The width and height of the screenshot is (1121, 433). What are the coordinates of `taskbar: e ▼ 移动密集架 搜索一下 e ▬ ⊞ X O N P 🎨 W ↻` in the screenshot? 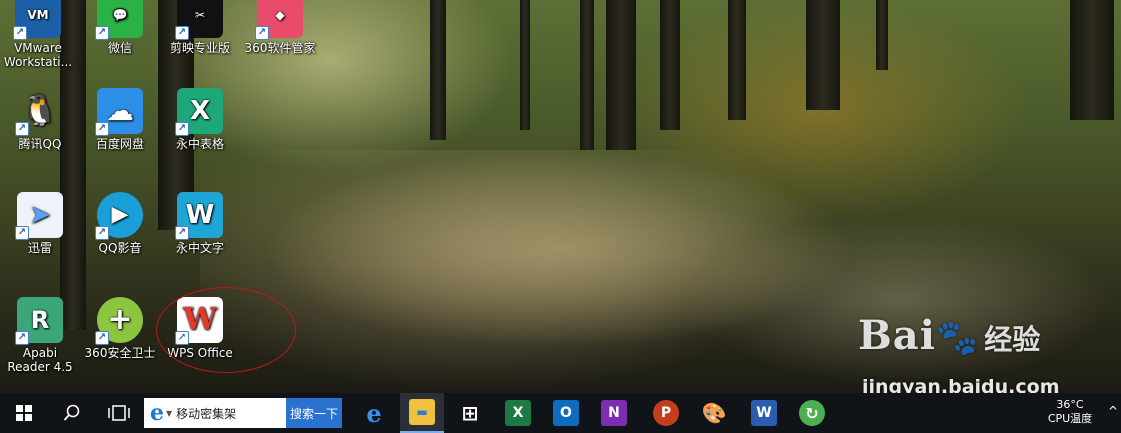 It's located at (560, 413).